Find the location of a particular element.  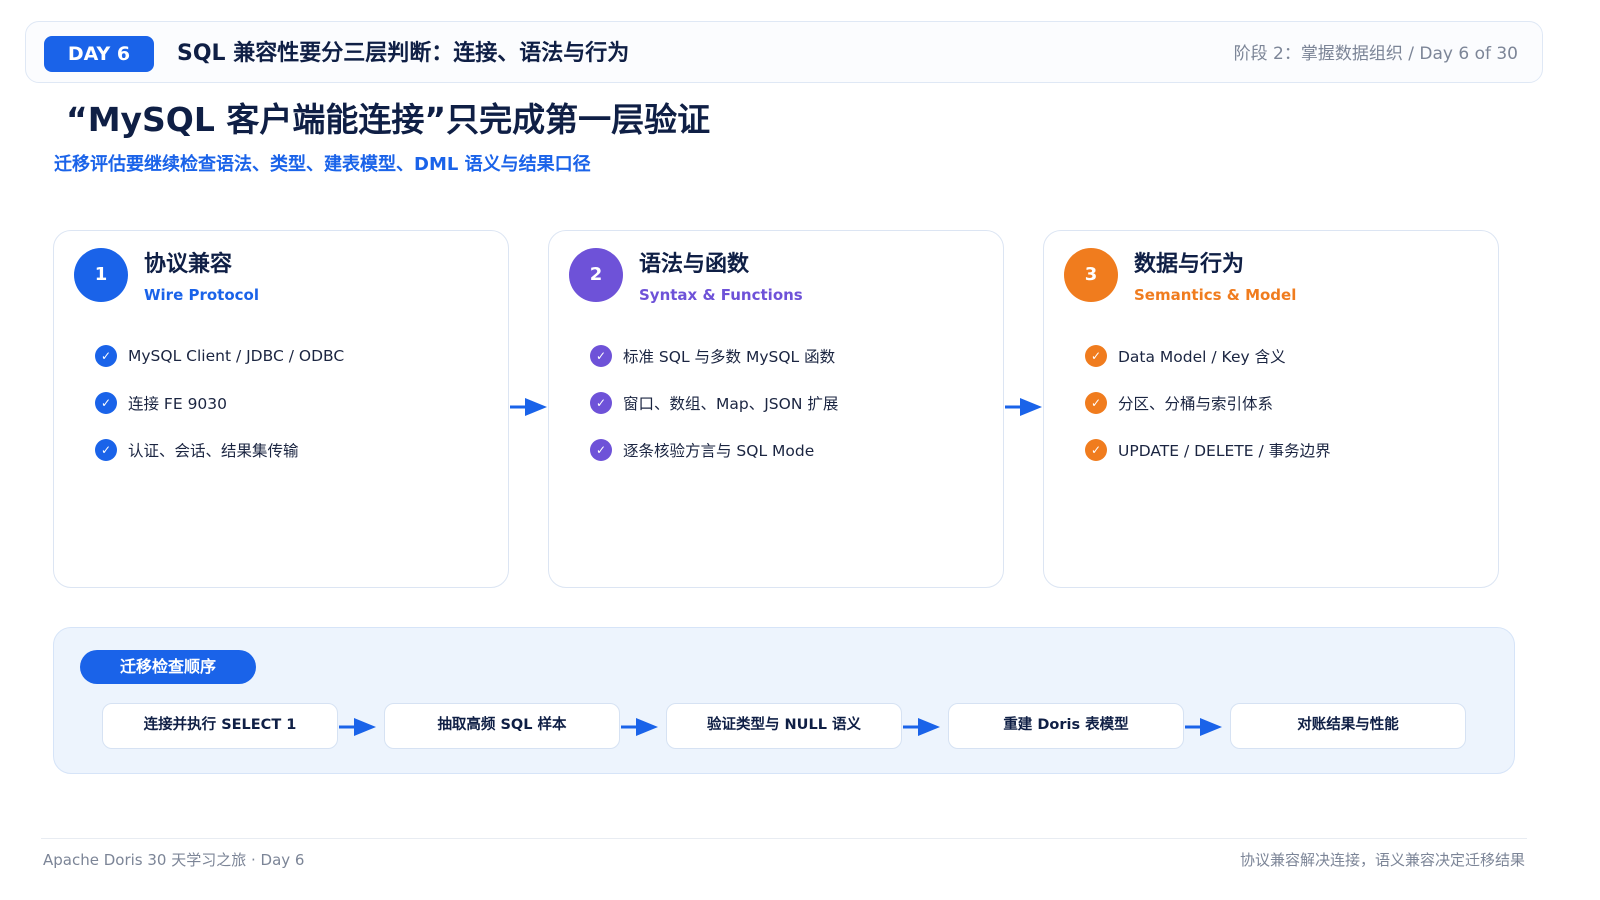

card-subtitle: Wire Protocol is located at coordinates (201, 295).